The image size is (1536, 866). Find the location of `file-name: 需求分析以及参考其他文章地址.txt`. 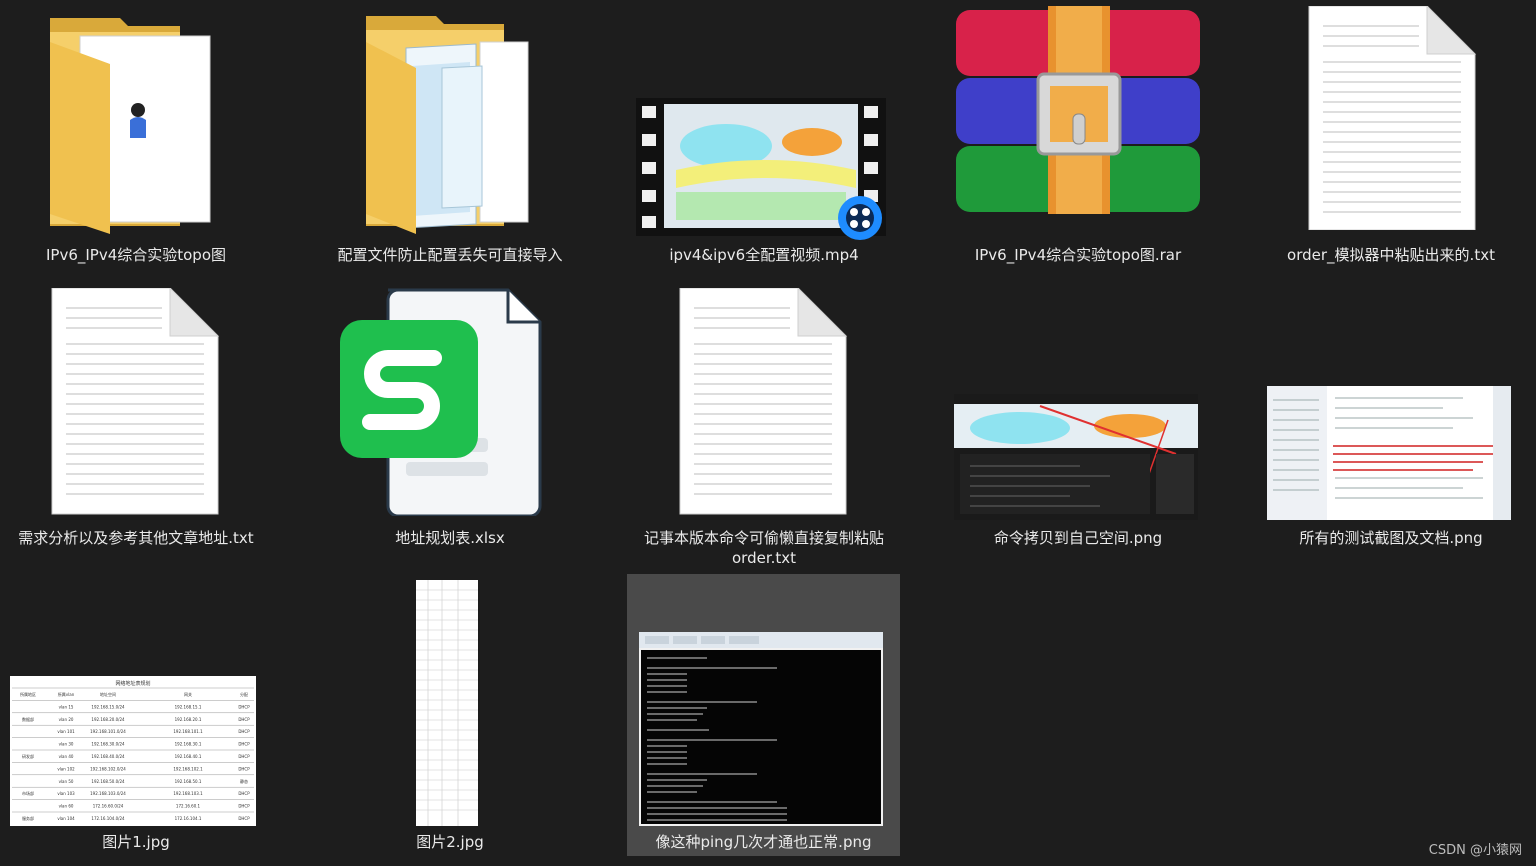

file-name: 需求分析以及参考其他文章地址.txt is located at coordinates (136, 538).